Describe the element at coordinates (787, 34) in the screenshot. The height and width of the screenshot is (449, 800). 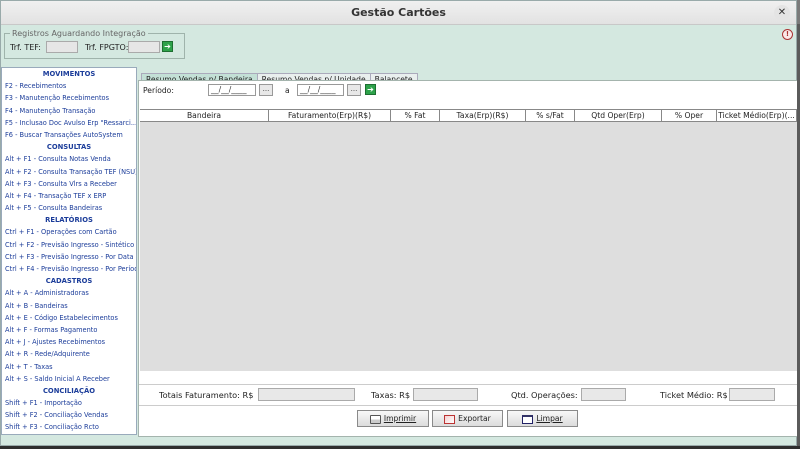
I see `alert-icon: !` at that location.